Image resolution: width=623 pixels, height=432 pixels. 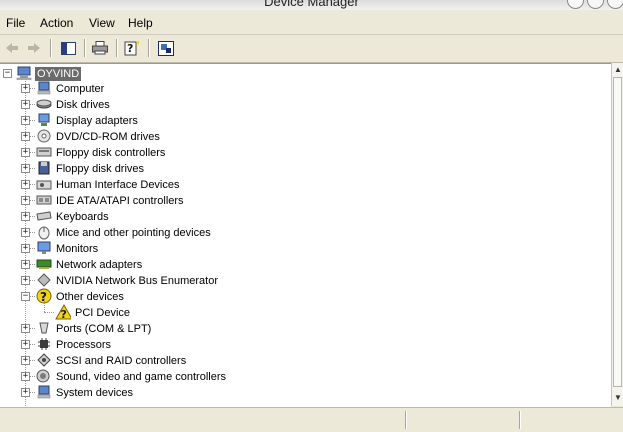 What do you see at coordinates (56, 23) in the screenshot?
I see `menu-action: Action` at bounding box center [56, 23].